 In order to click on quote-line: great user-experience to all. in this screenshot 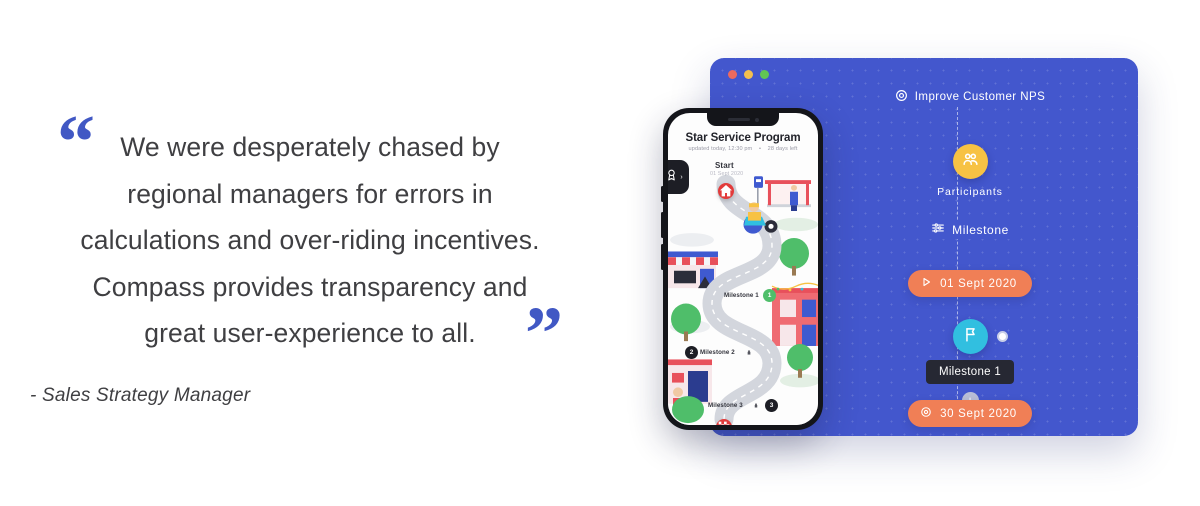, I will do `click(310, 333)`.